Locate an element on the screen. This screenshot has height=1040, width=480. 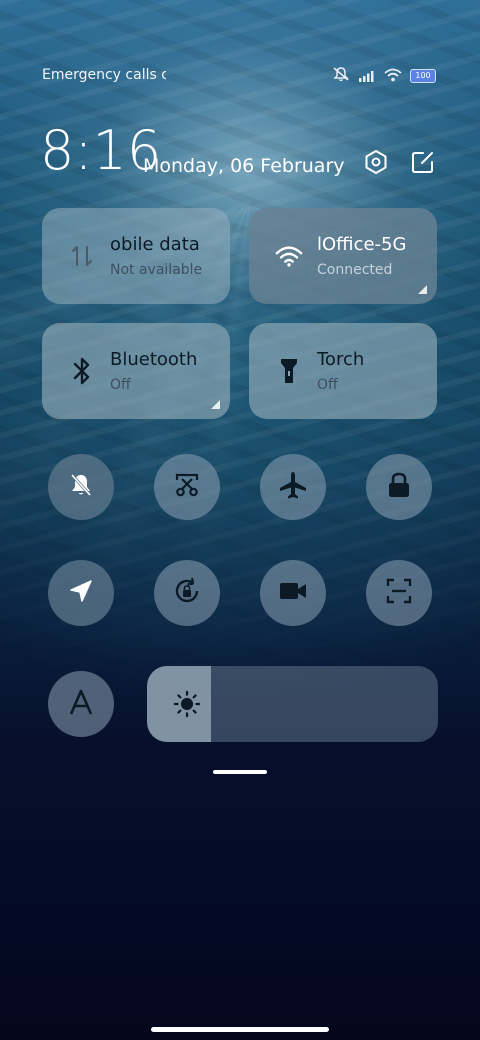
torch-icon is located at coordinates (289, 371).